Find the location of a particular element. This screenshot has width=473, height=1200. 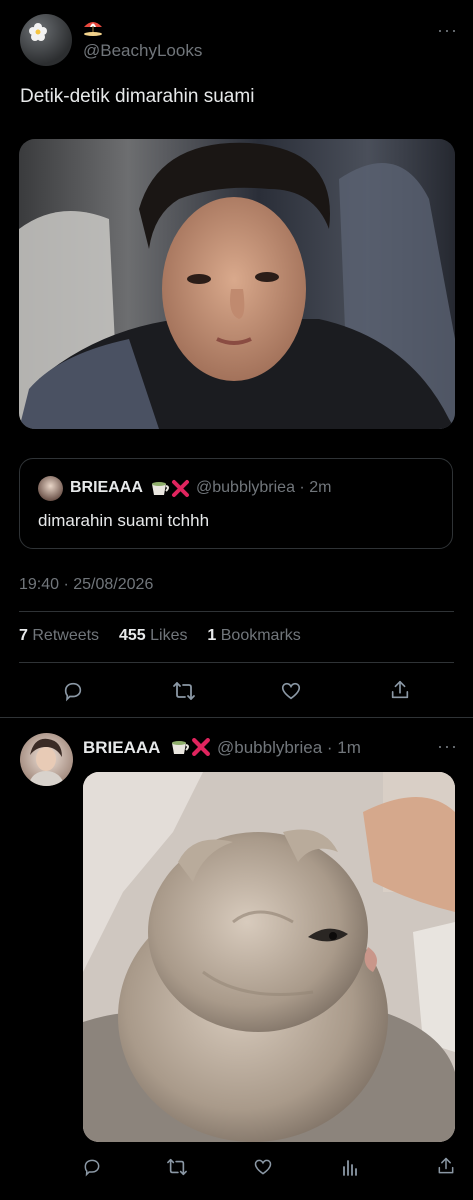

reply-author-name: BRIEAAA is located at coordinates (121, 748).